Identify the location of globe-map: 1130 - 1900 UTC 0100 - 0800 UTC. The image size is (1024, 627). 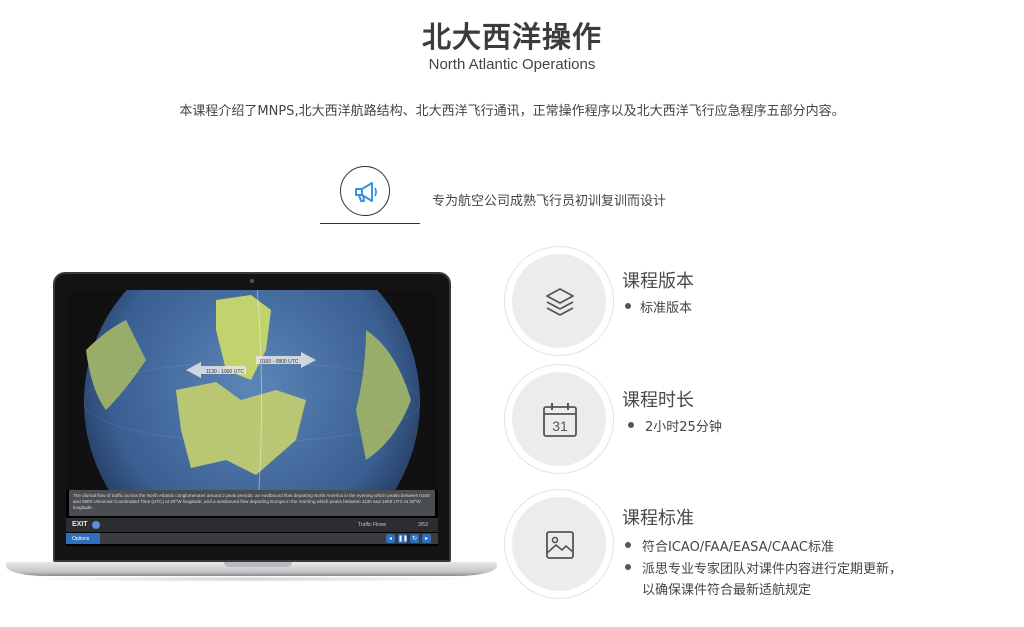
(252, 390).